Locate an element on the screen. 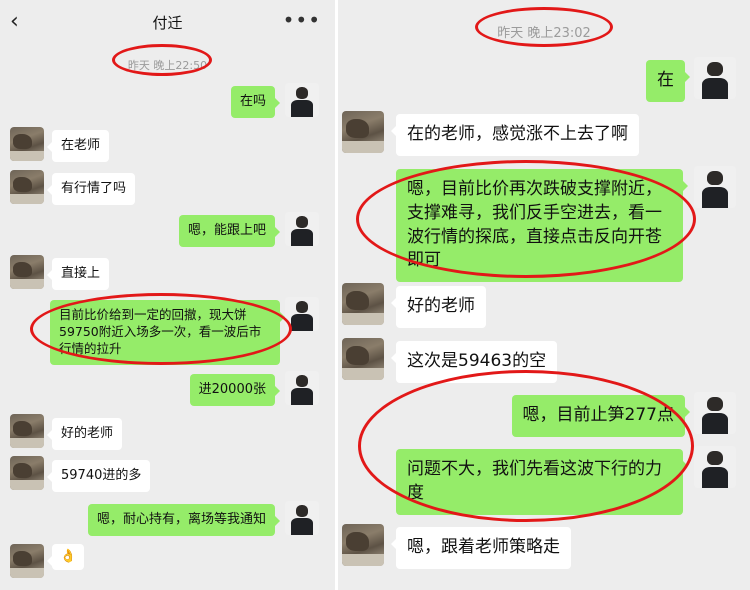 The image size is (750, 590). message-bubble-contact: 在的老师，感觉涨不上去了啊 is located at coordinates (515, 135).